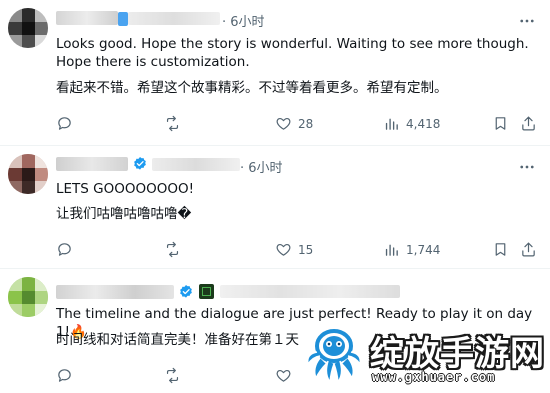 Image resolution: width=550 pixels, height=393 pixels. What do you see at coordinates (206, 291) in the screenshot?
I see `affiliate-badge-icon` at bounding box center [206, 291].